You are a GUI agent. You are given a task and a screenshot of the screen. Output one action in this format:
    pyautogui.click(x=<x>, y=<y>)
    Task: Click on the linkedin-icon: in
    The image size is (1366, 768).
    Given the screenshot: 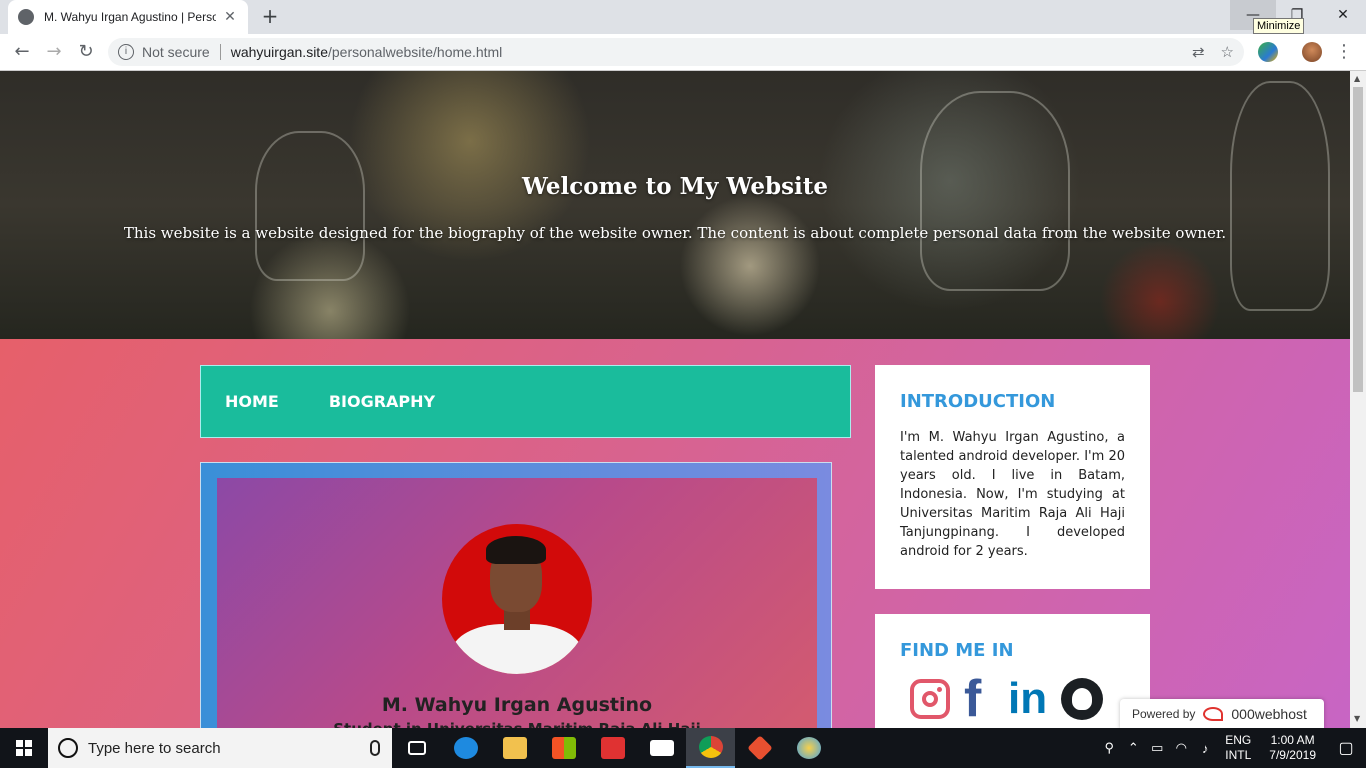 What is the action you would take?
    pyautogui.click(x=1027, y=699)
    